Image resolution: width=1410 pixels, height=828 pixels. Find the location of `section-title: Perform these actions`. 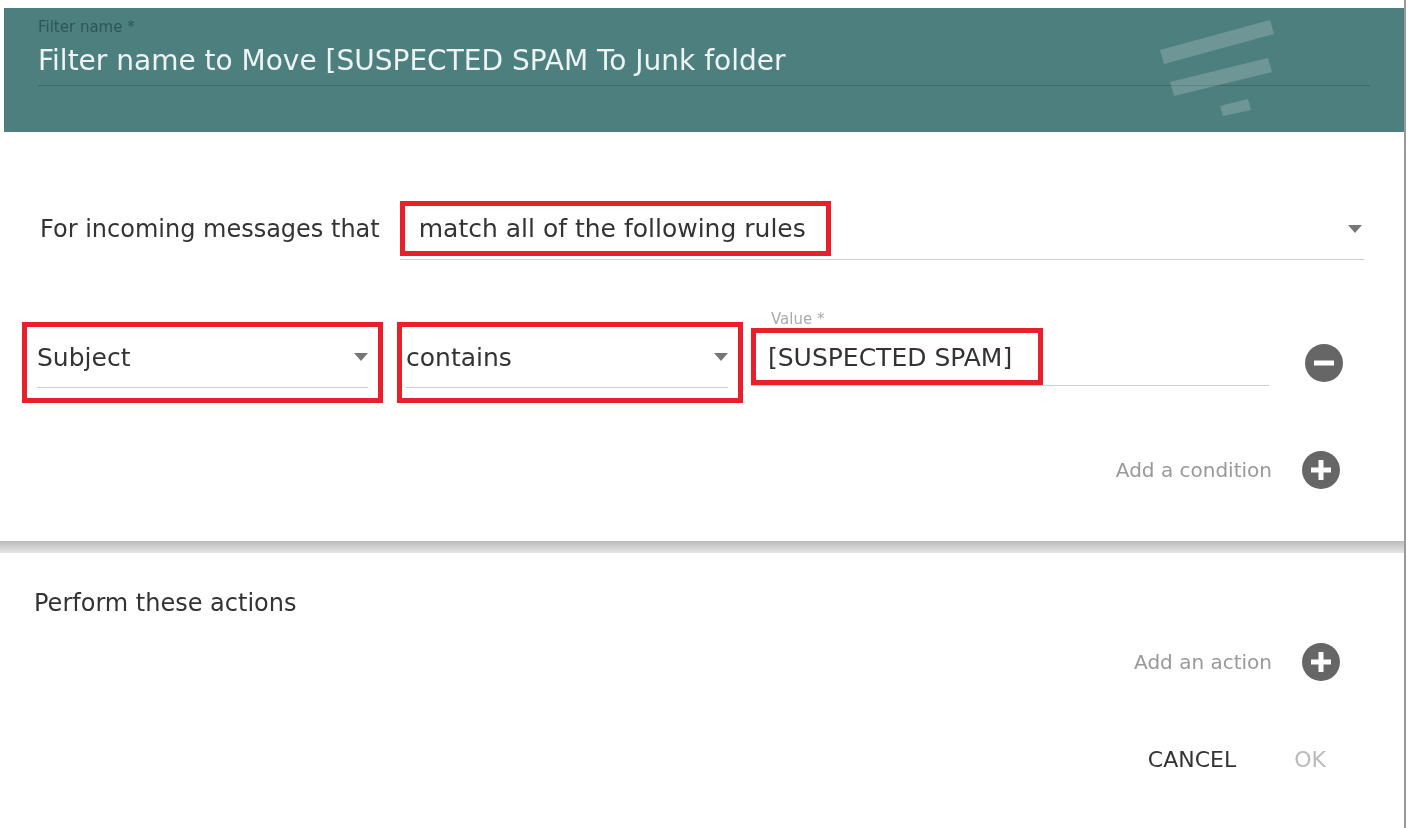

section-title: Perform these actions is located at coordinates (166, 603).